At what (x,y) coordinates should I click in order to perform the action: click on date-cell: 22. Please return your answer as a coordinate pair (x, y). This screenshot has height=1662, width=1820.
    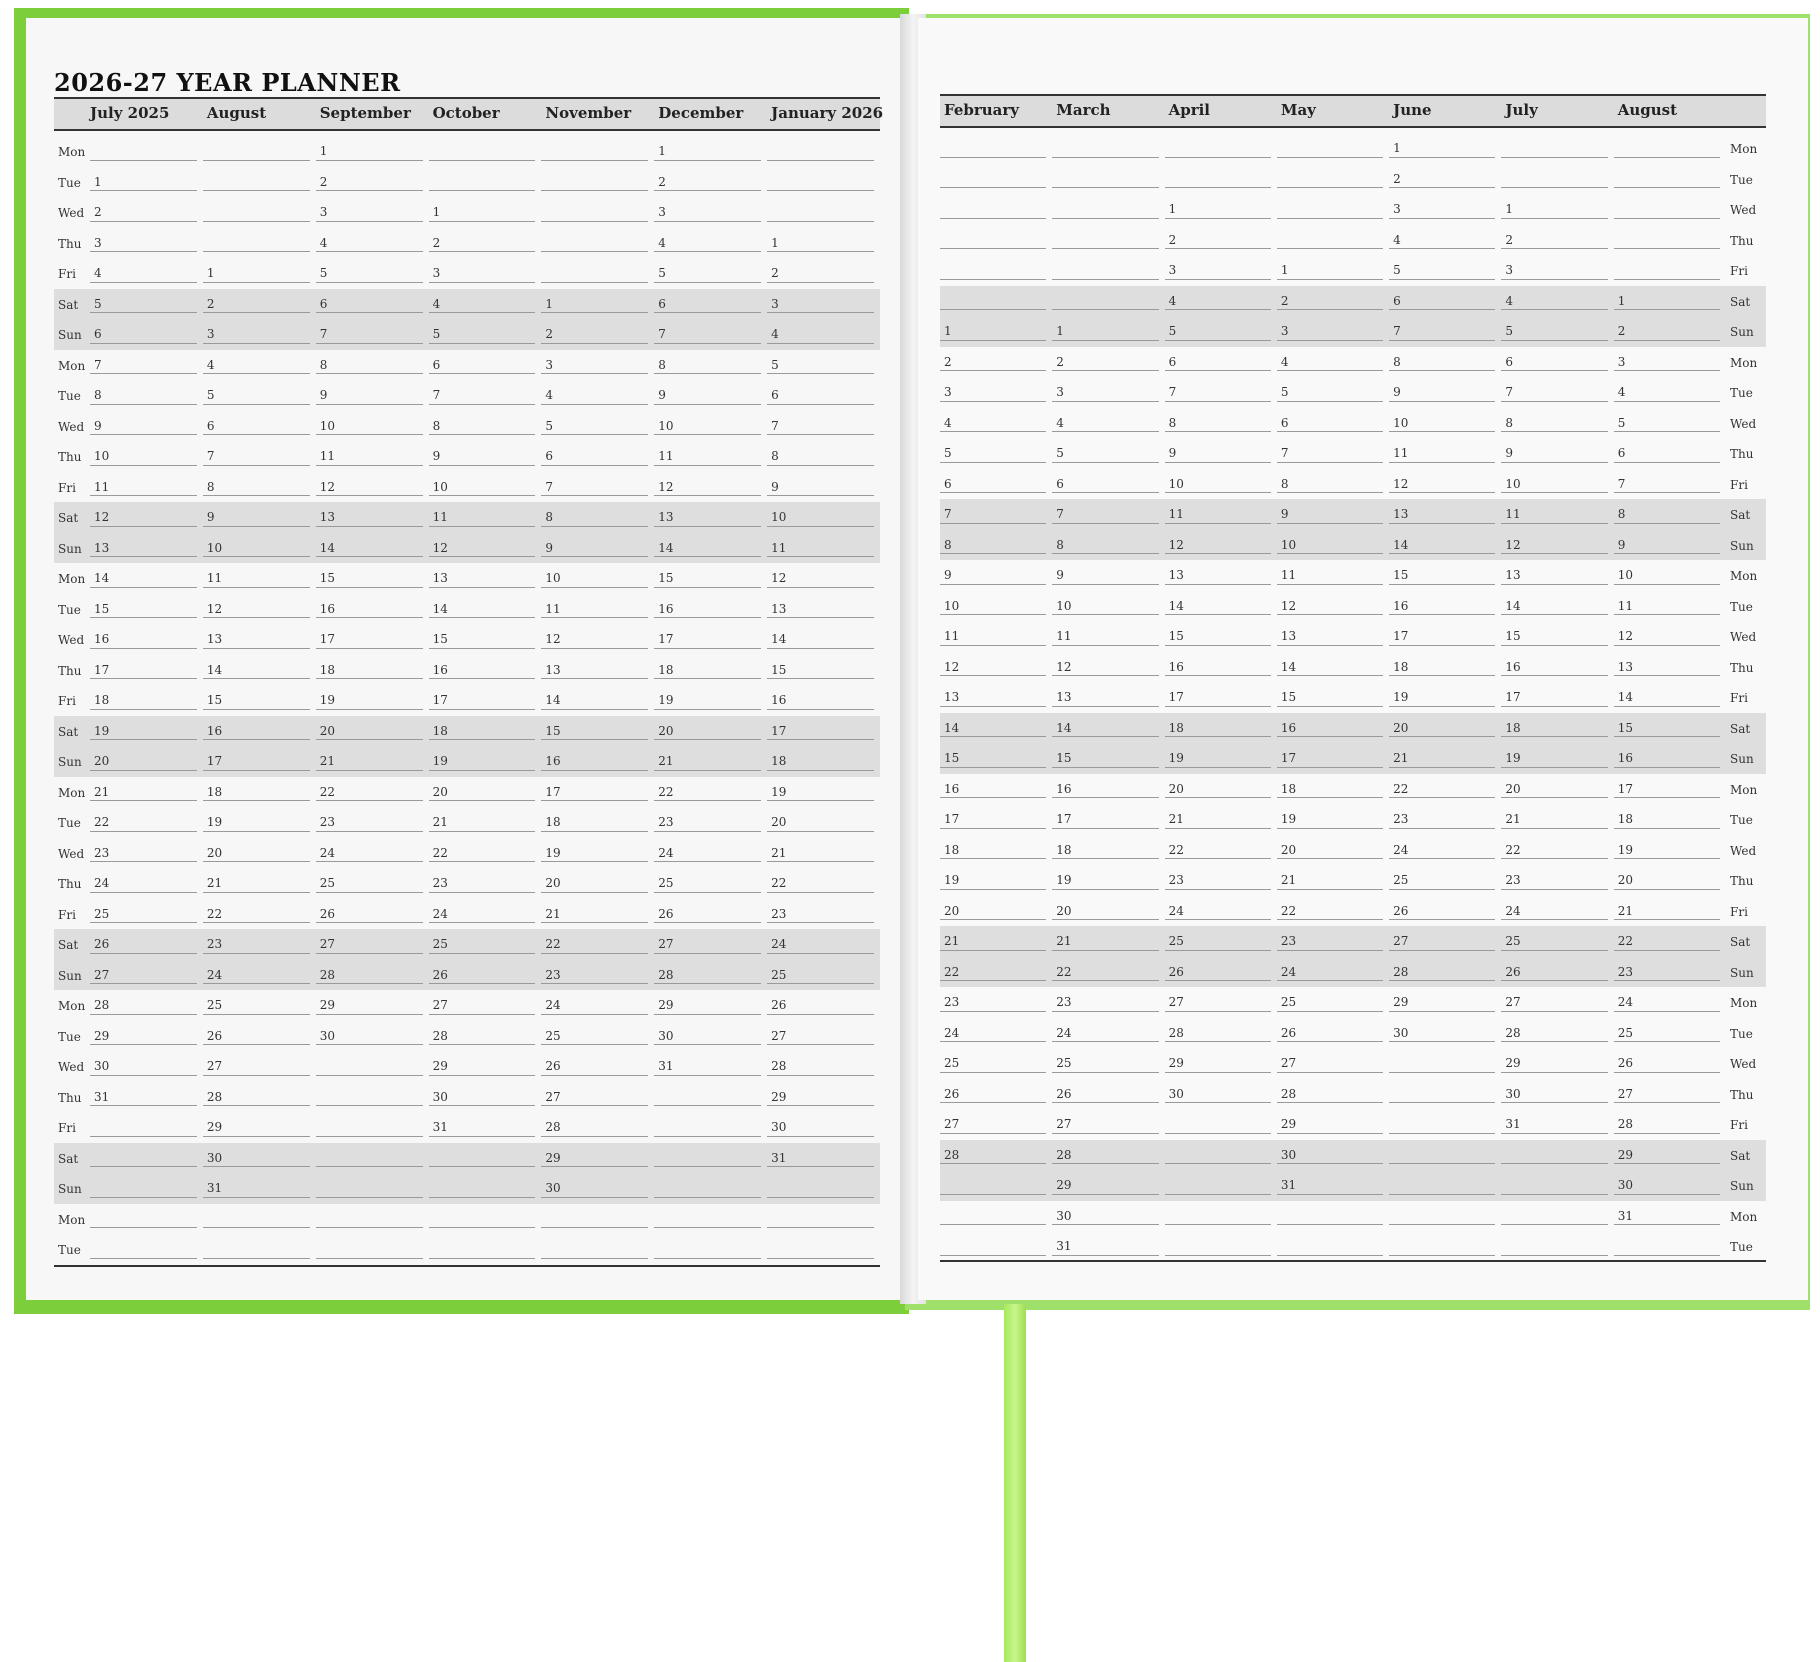
    Looking at the image, I should click on (823, 883).